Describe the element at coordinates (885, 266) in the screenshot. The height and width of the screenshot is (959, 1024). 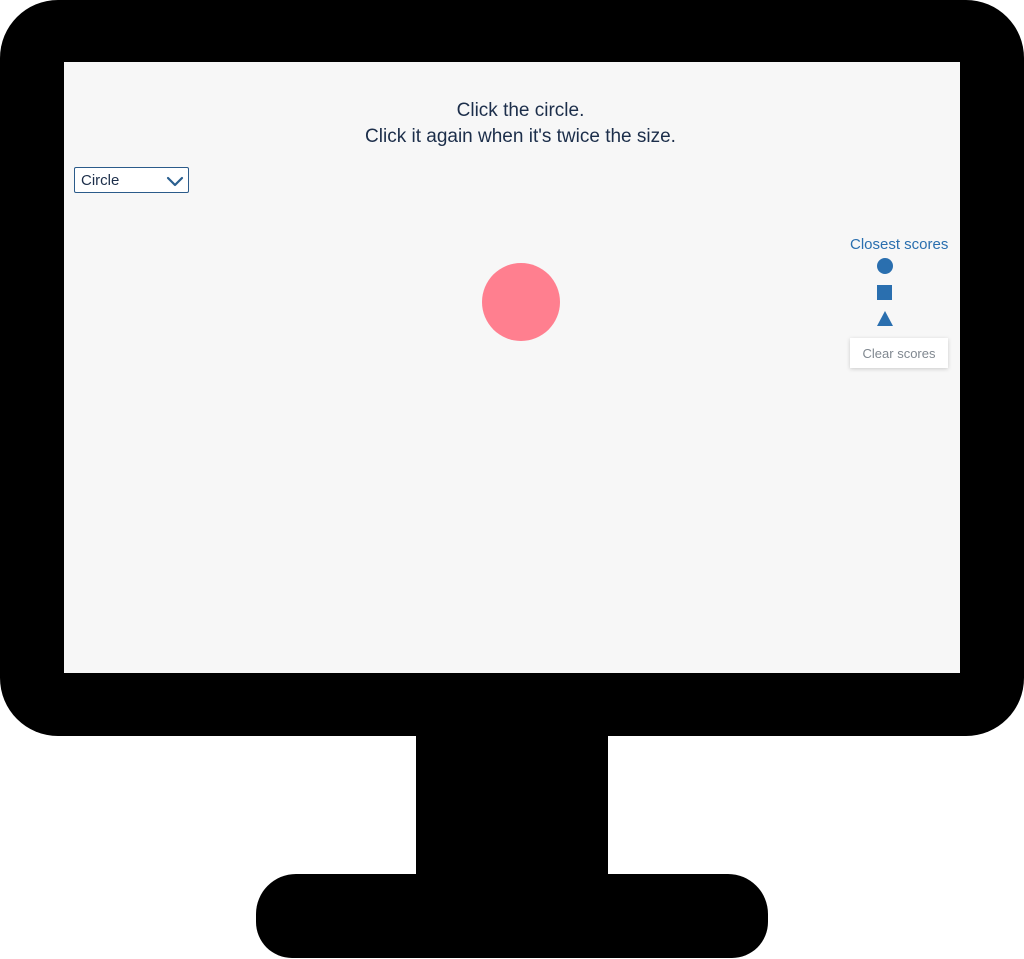
I see `circle-icon` at that location.